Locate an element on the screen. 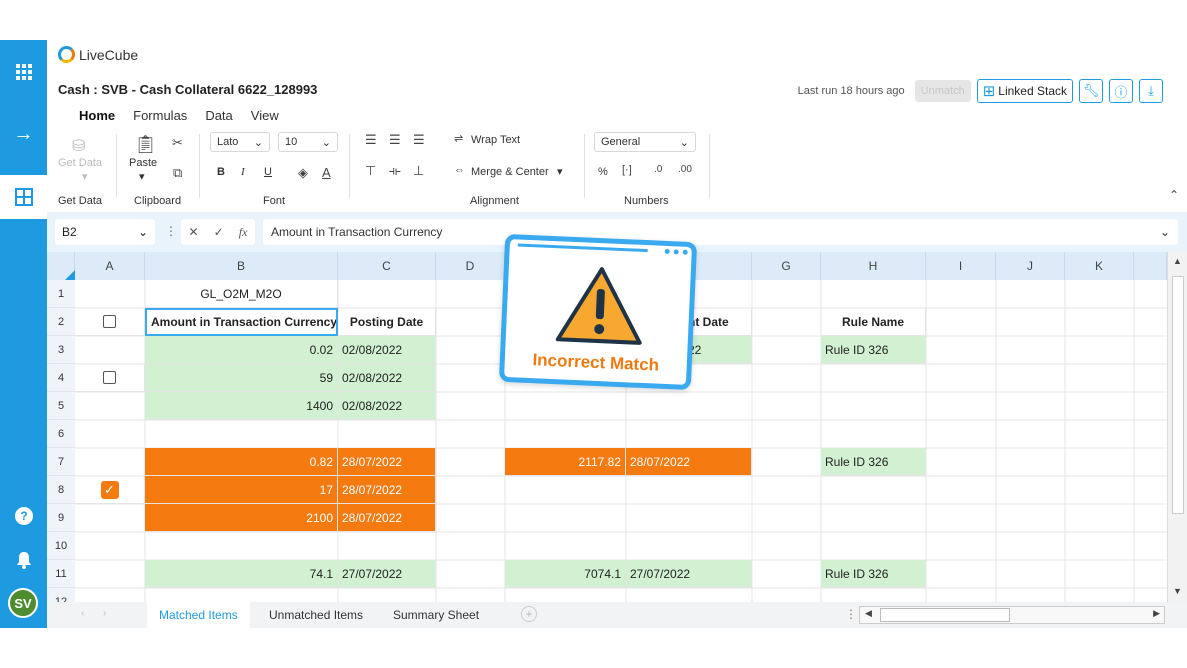 Image resolution: width=1187 pixels, height=668 pixels. unmatch-button: Unmatch is located at coordinates (942, 91).